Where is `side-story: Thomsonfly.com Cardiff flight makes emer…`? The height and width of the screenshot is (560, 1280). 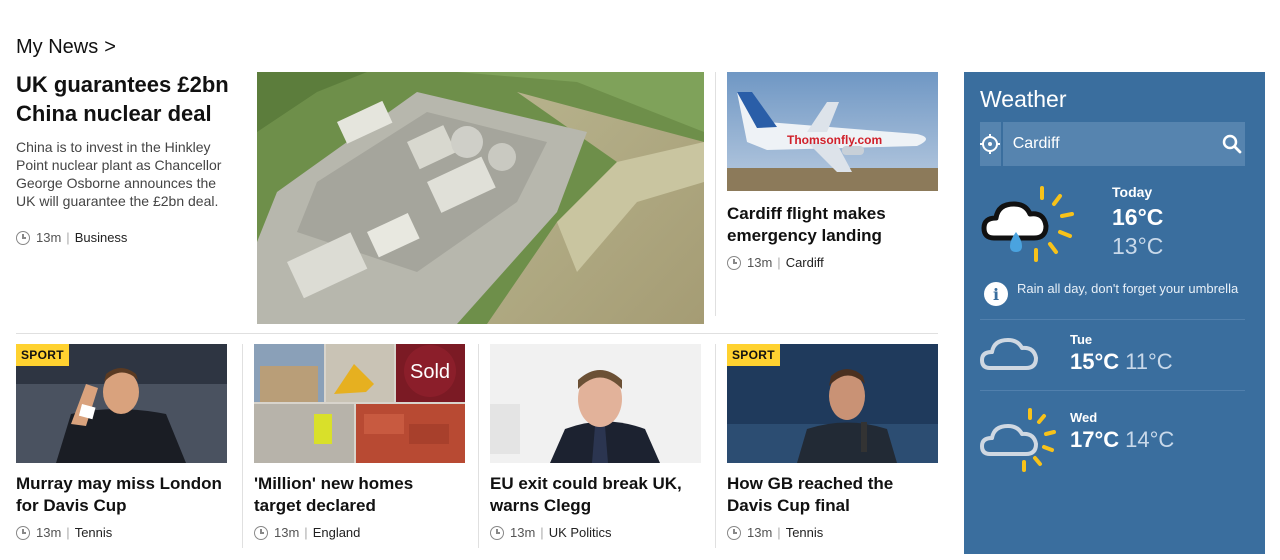
side-story: Thomsonfly.com Cardiff flight makes emer… is located at coordinates (832, 171).